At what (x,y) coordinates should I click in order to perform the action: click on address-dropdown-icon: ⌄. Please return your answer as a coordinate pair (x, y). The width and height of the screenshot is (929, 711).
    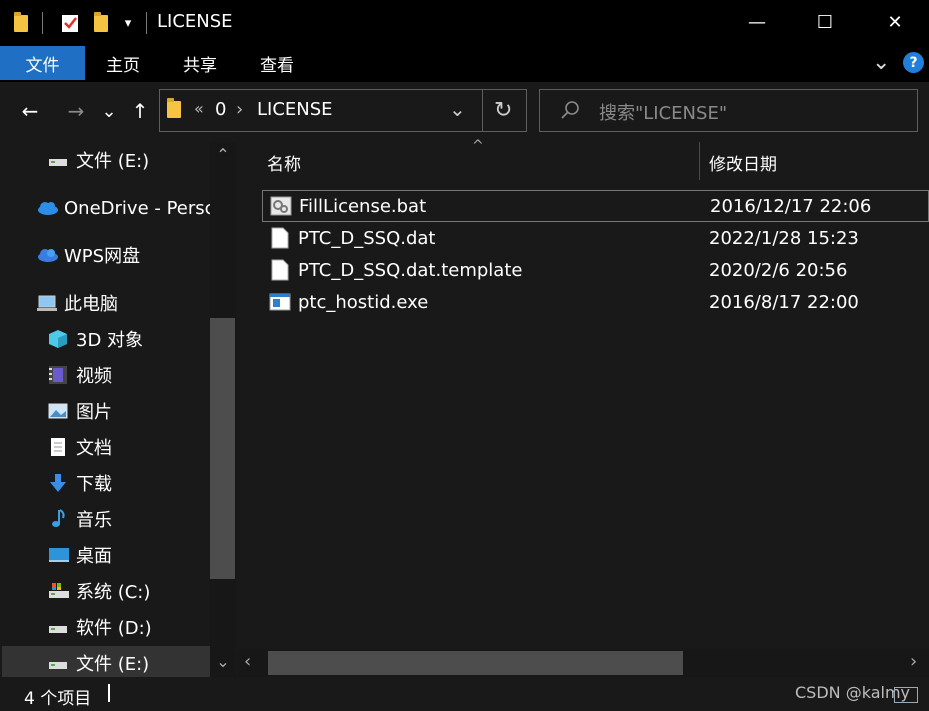
    Looking at the image, I should click on (457, 109).